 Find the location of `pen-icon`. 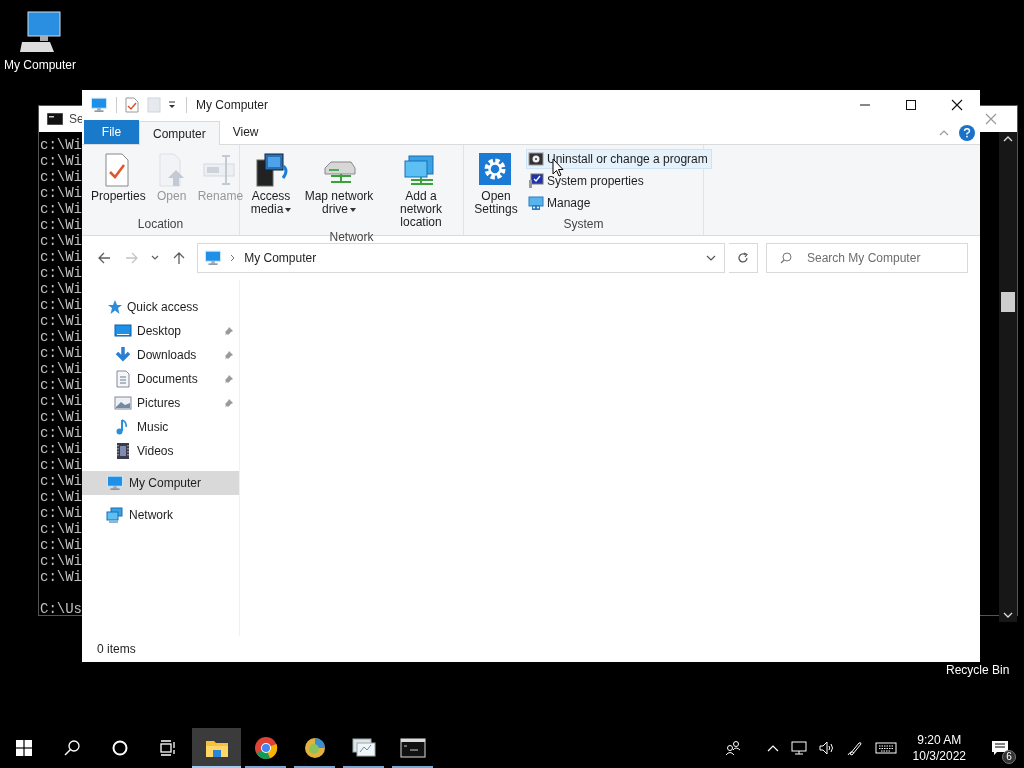

pen-icon is located at coordinates (854, 748).